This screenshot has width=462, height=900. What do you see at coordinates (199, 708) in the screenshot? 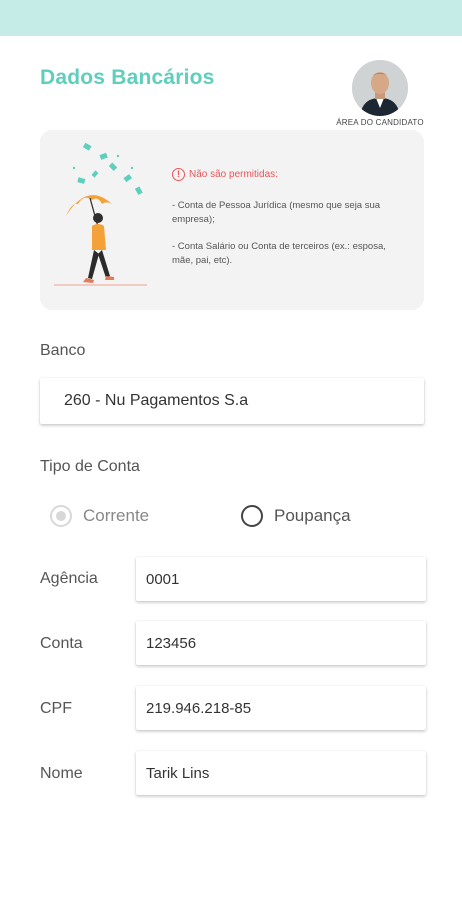
I see `cpf-value: 219.946.218-85` at bounding box center [199, 708].